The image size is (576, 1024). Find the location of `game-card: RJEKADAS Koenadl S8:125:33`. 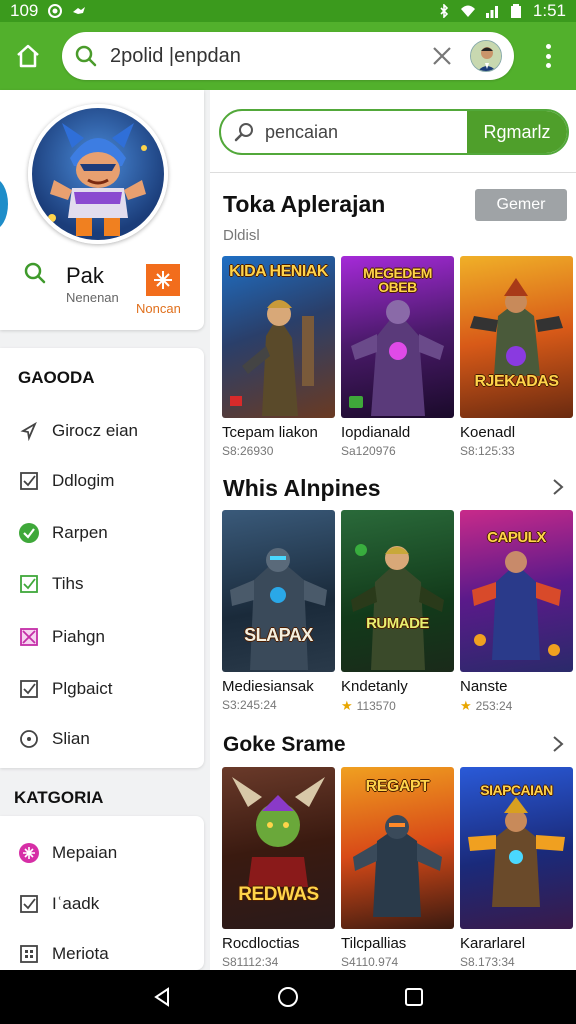

game-card: RJEKADAS Koenadl S8:125:33 is located at coordinates (516, 357).